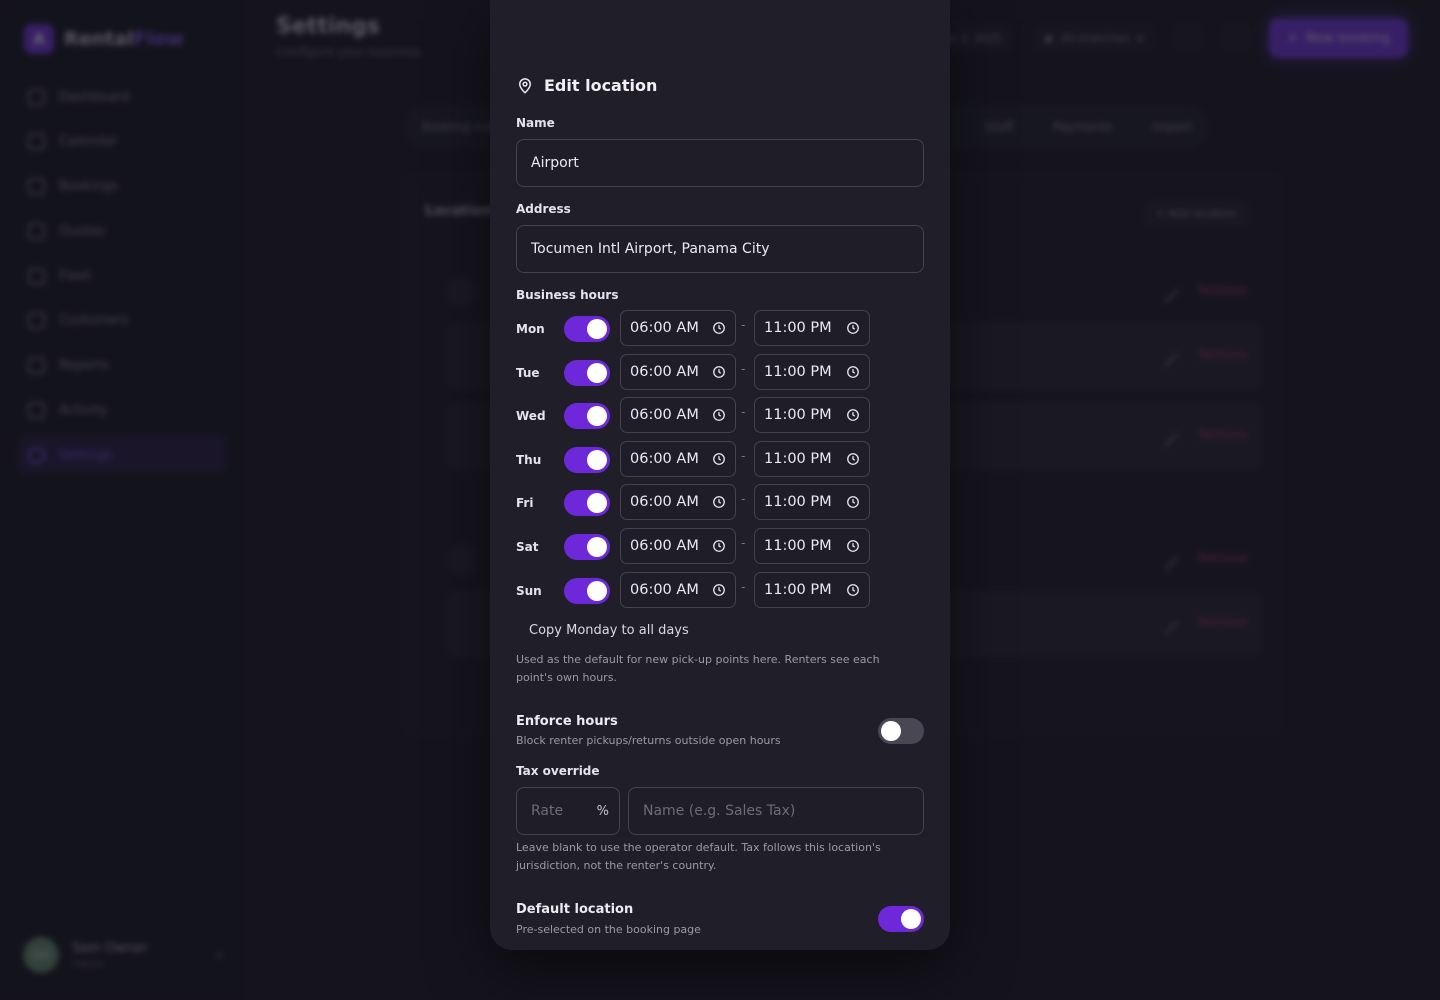 The height and width of the screenshot is (1000, 1440). Describe the element at coordinates (535, 123) in the screenshot. I see `name-label: Name` at that location.